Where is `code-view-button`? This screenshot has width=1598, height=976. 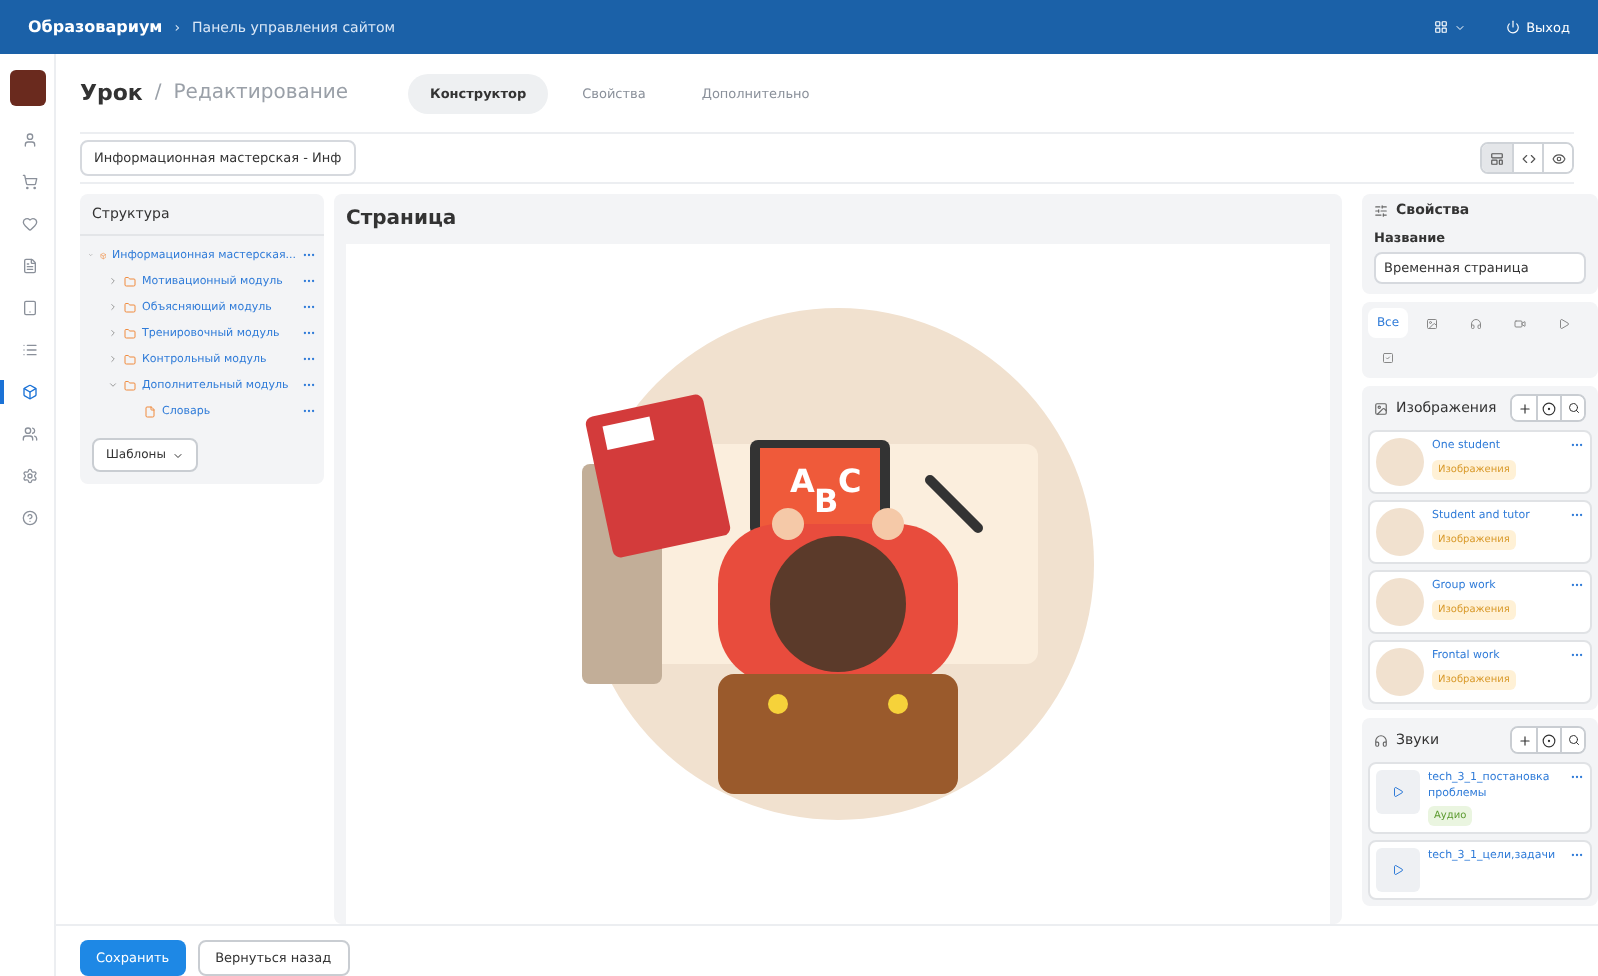
code-view-button is located at coordinates (1527, 158).